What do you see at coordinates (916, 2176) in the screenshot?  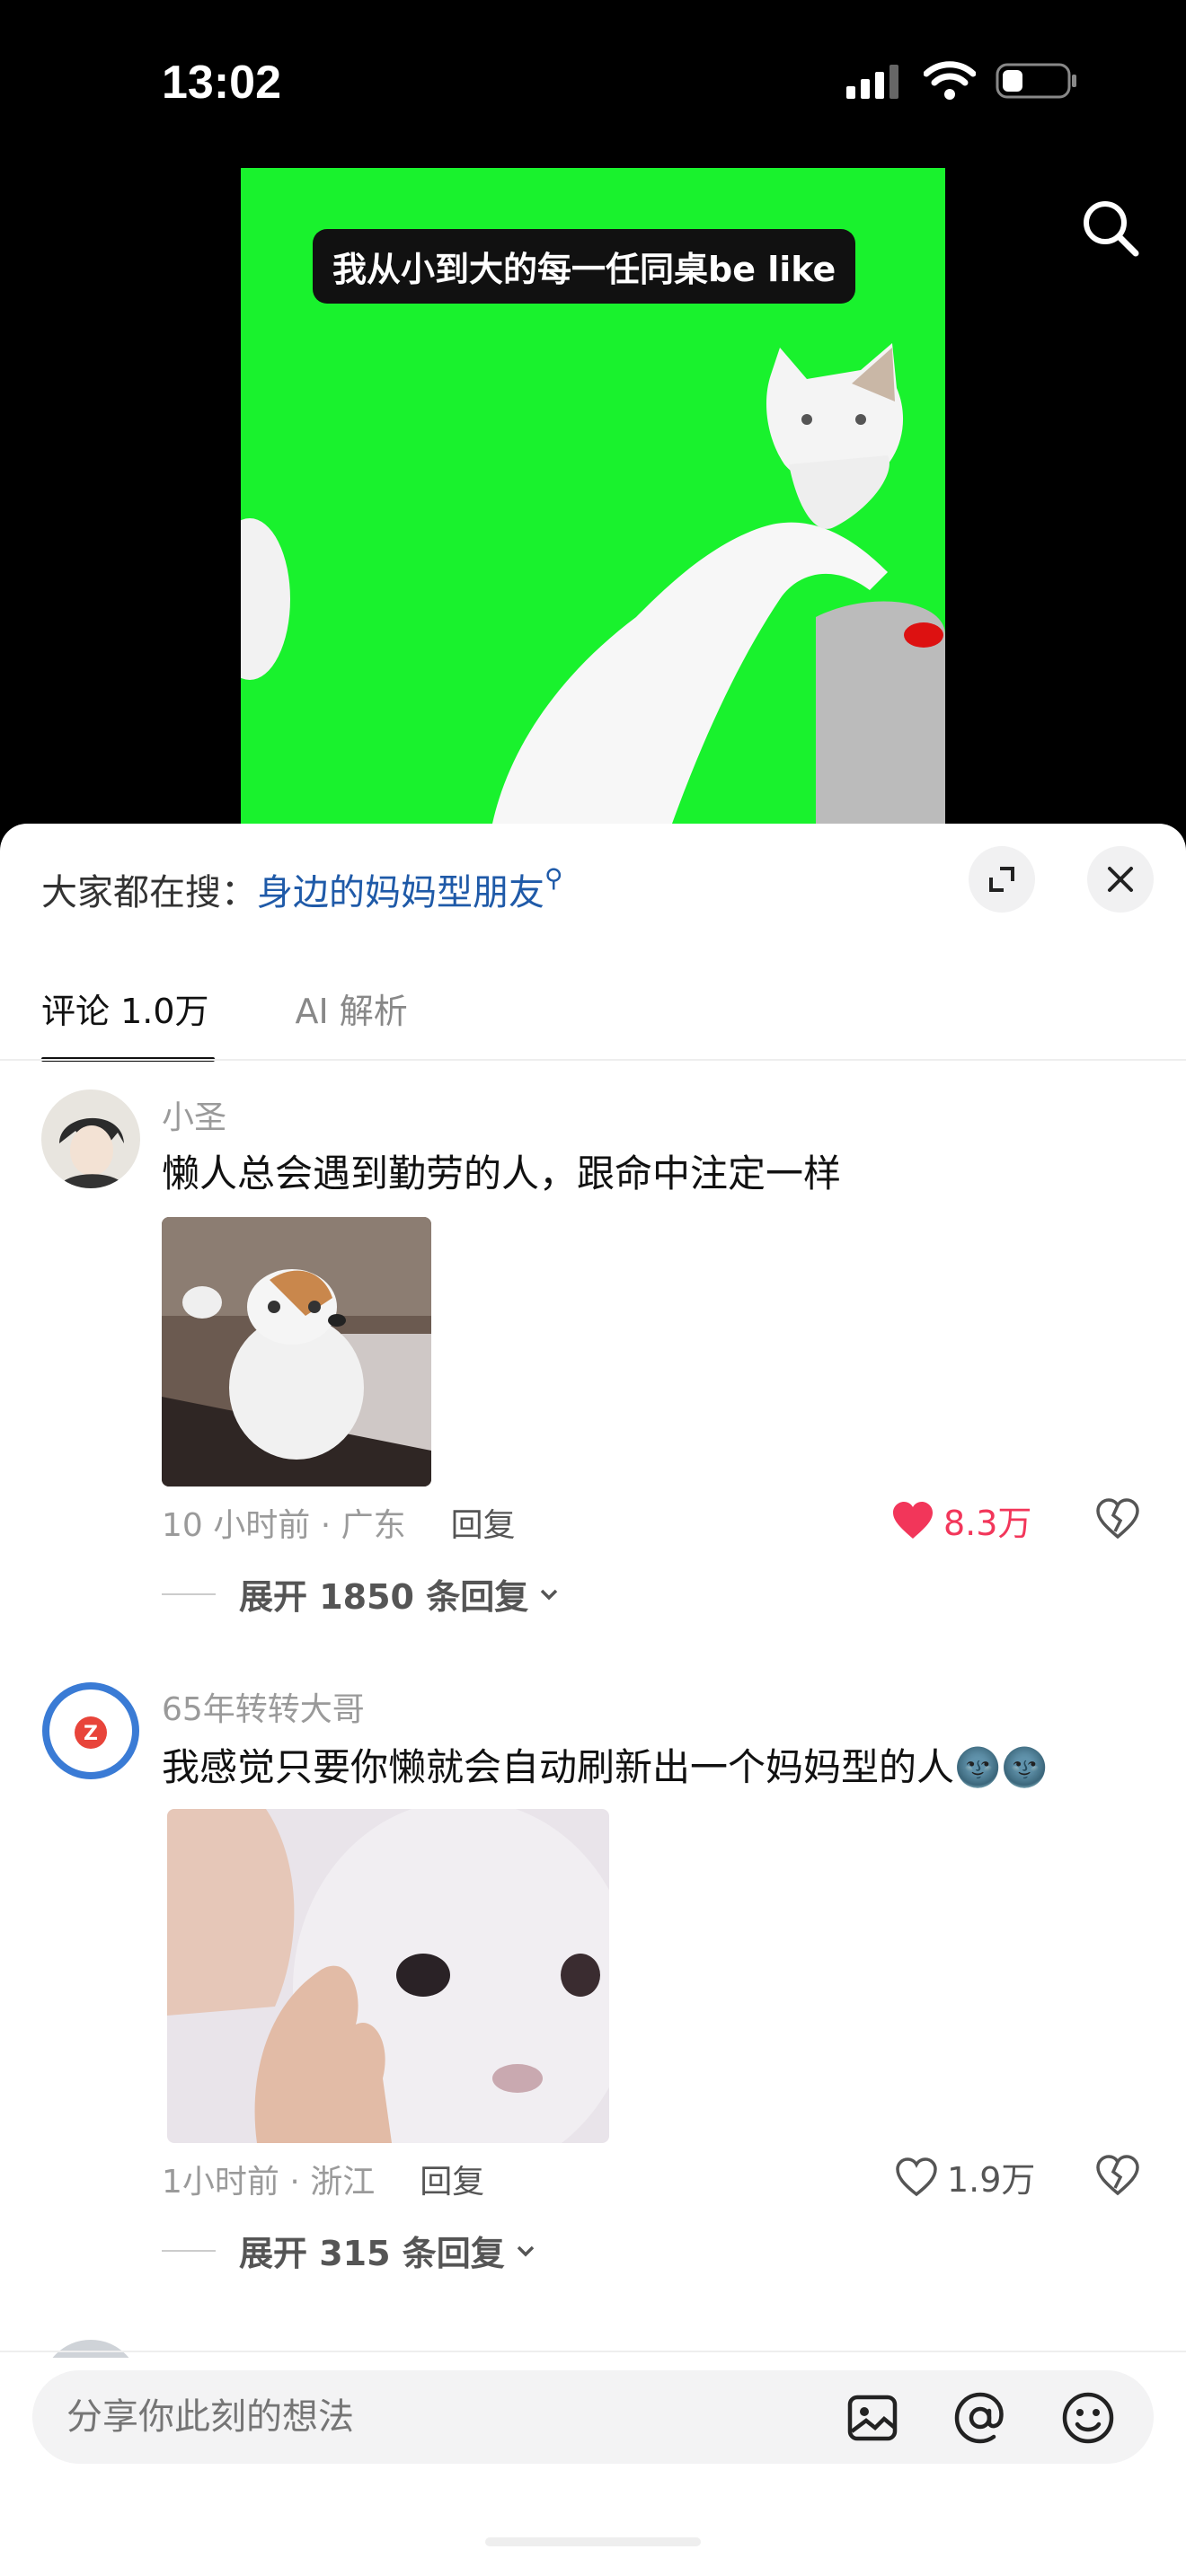 I see `heart-outline-icon` at bounding box center [916, 2176].